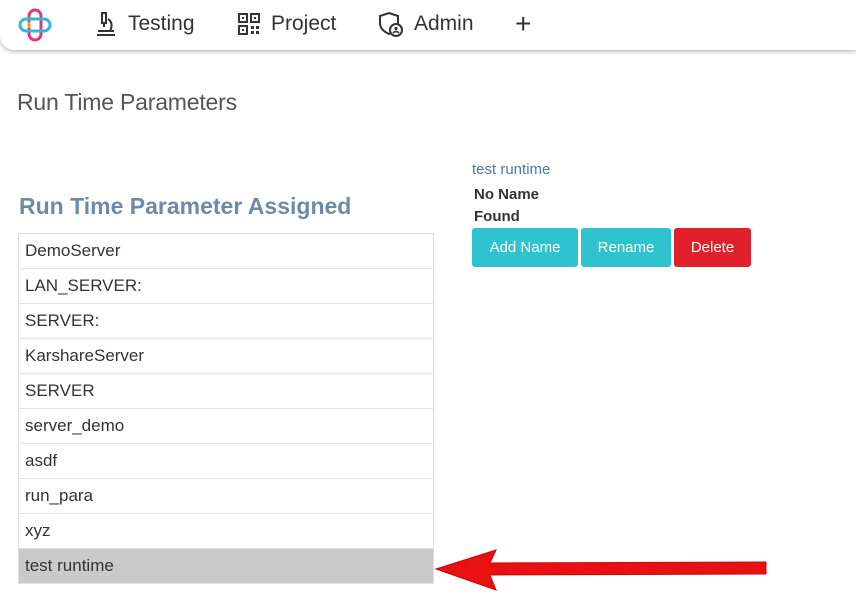 The width and height of the screenshot is (856, 599). Describe the element at coordinates (512, 206) in the screenshot. I see `no-name-found-message: No Name Found` at that location.